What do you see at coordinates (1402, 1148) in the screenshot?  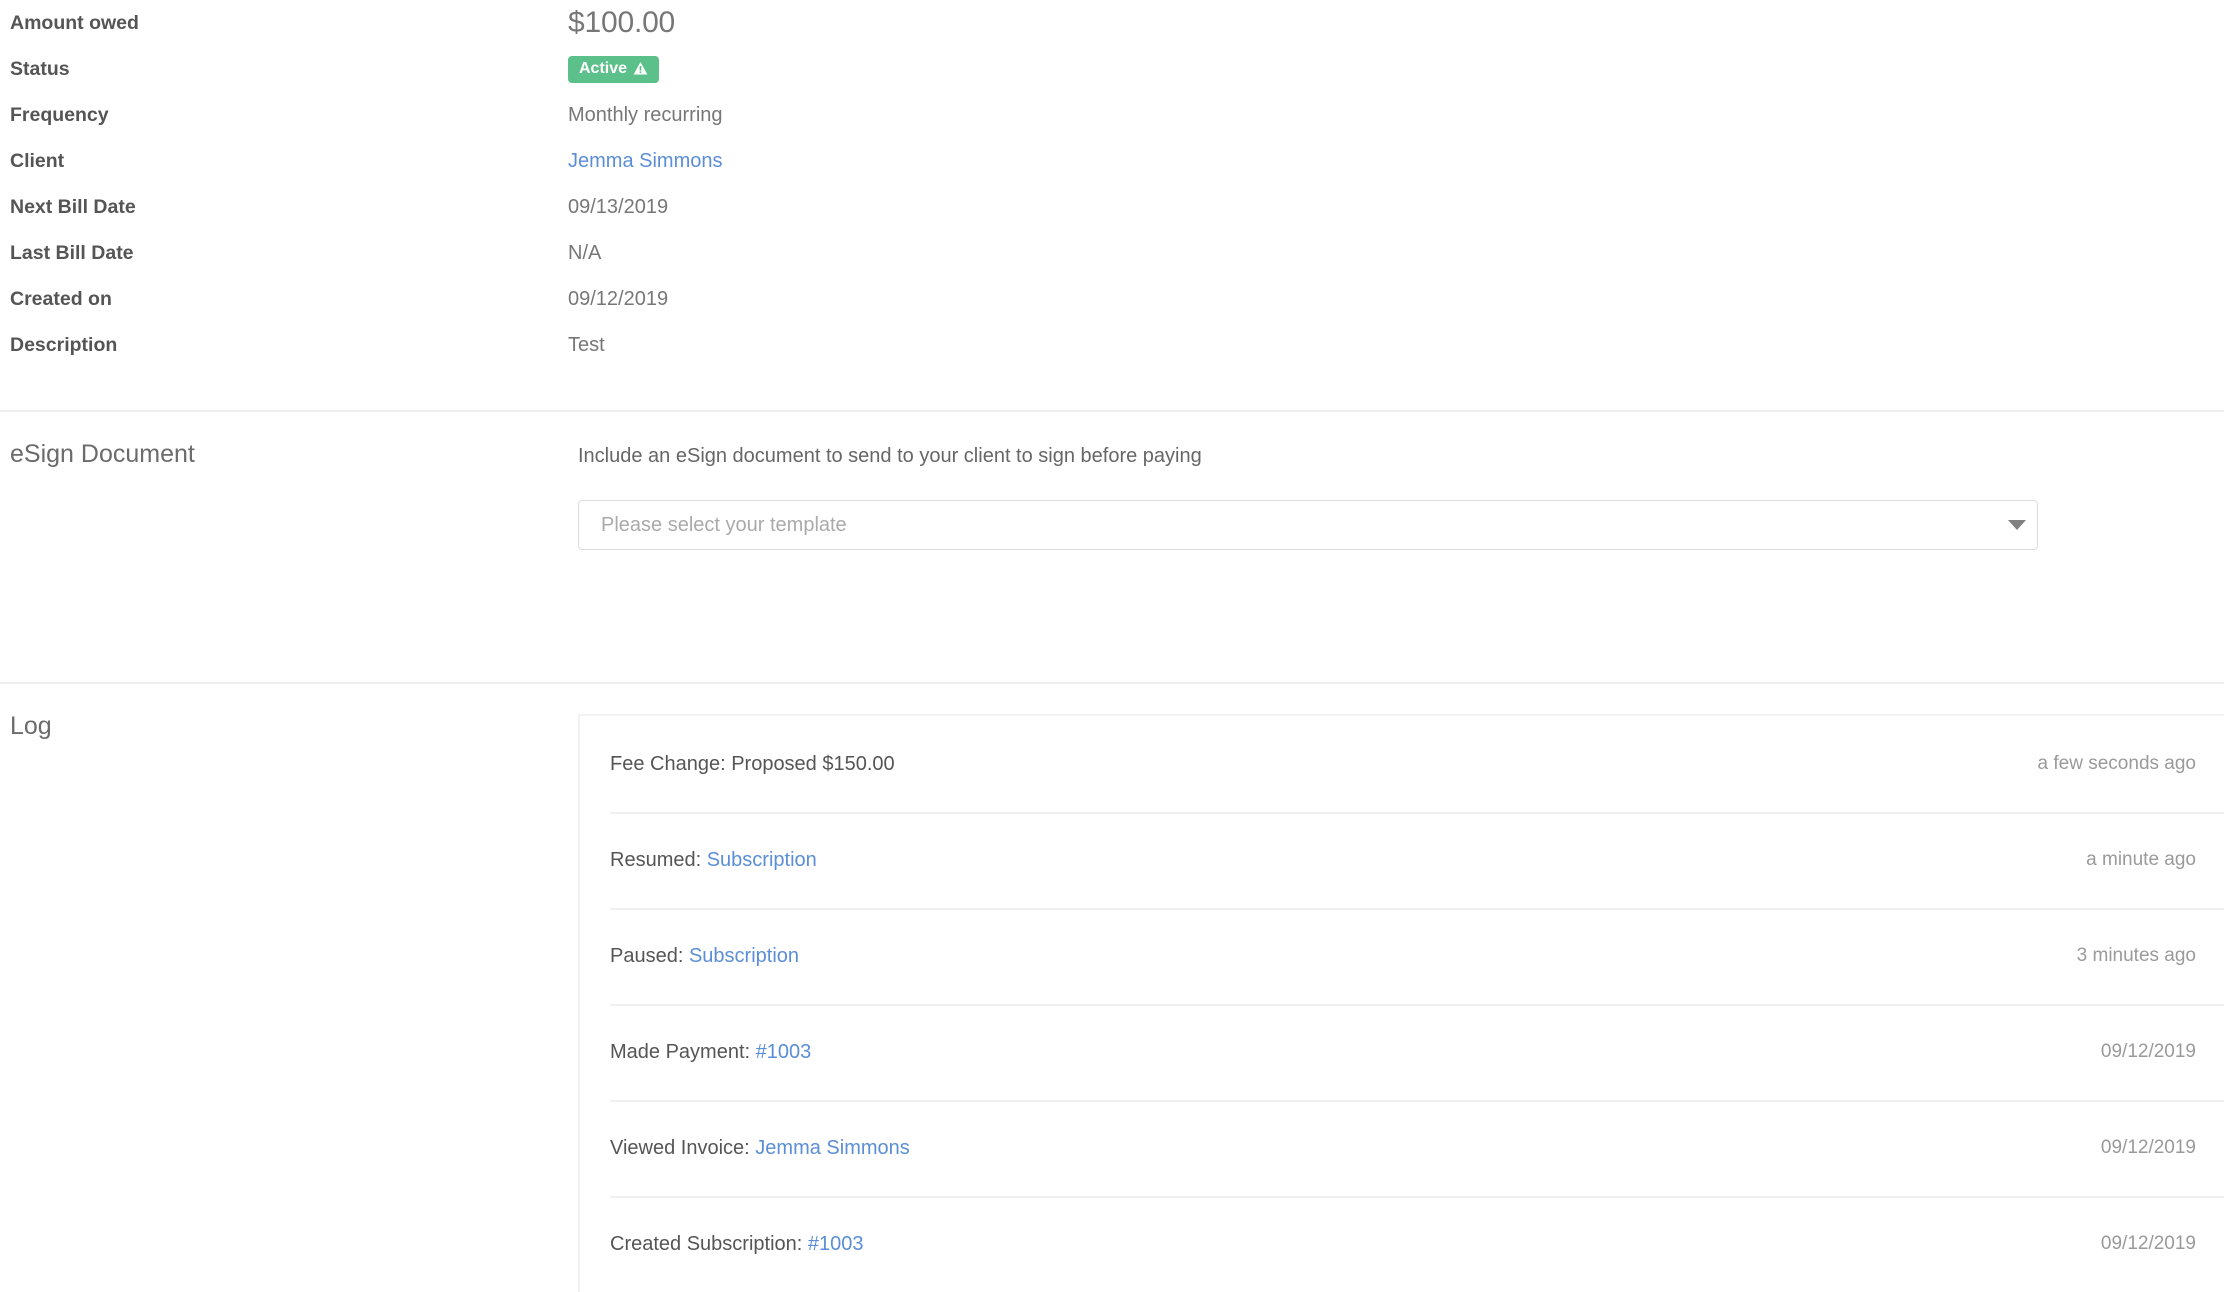 I see `log-row: Viewed Invoice: Jemma Simmons 09/12/2019` at bounding box center [1402, 1148].